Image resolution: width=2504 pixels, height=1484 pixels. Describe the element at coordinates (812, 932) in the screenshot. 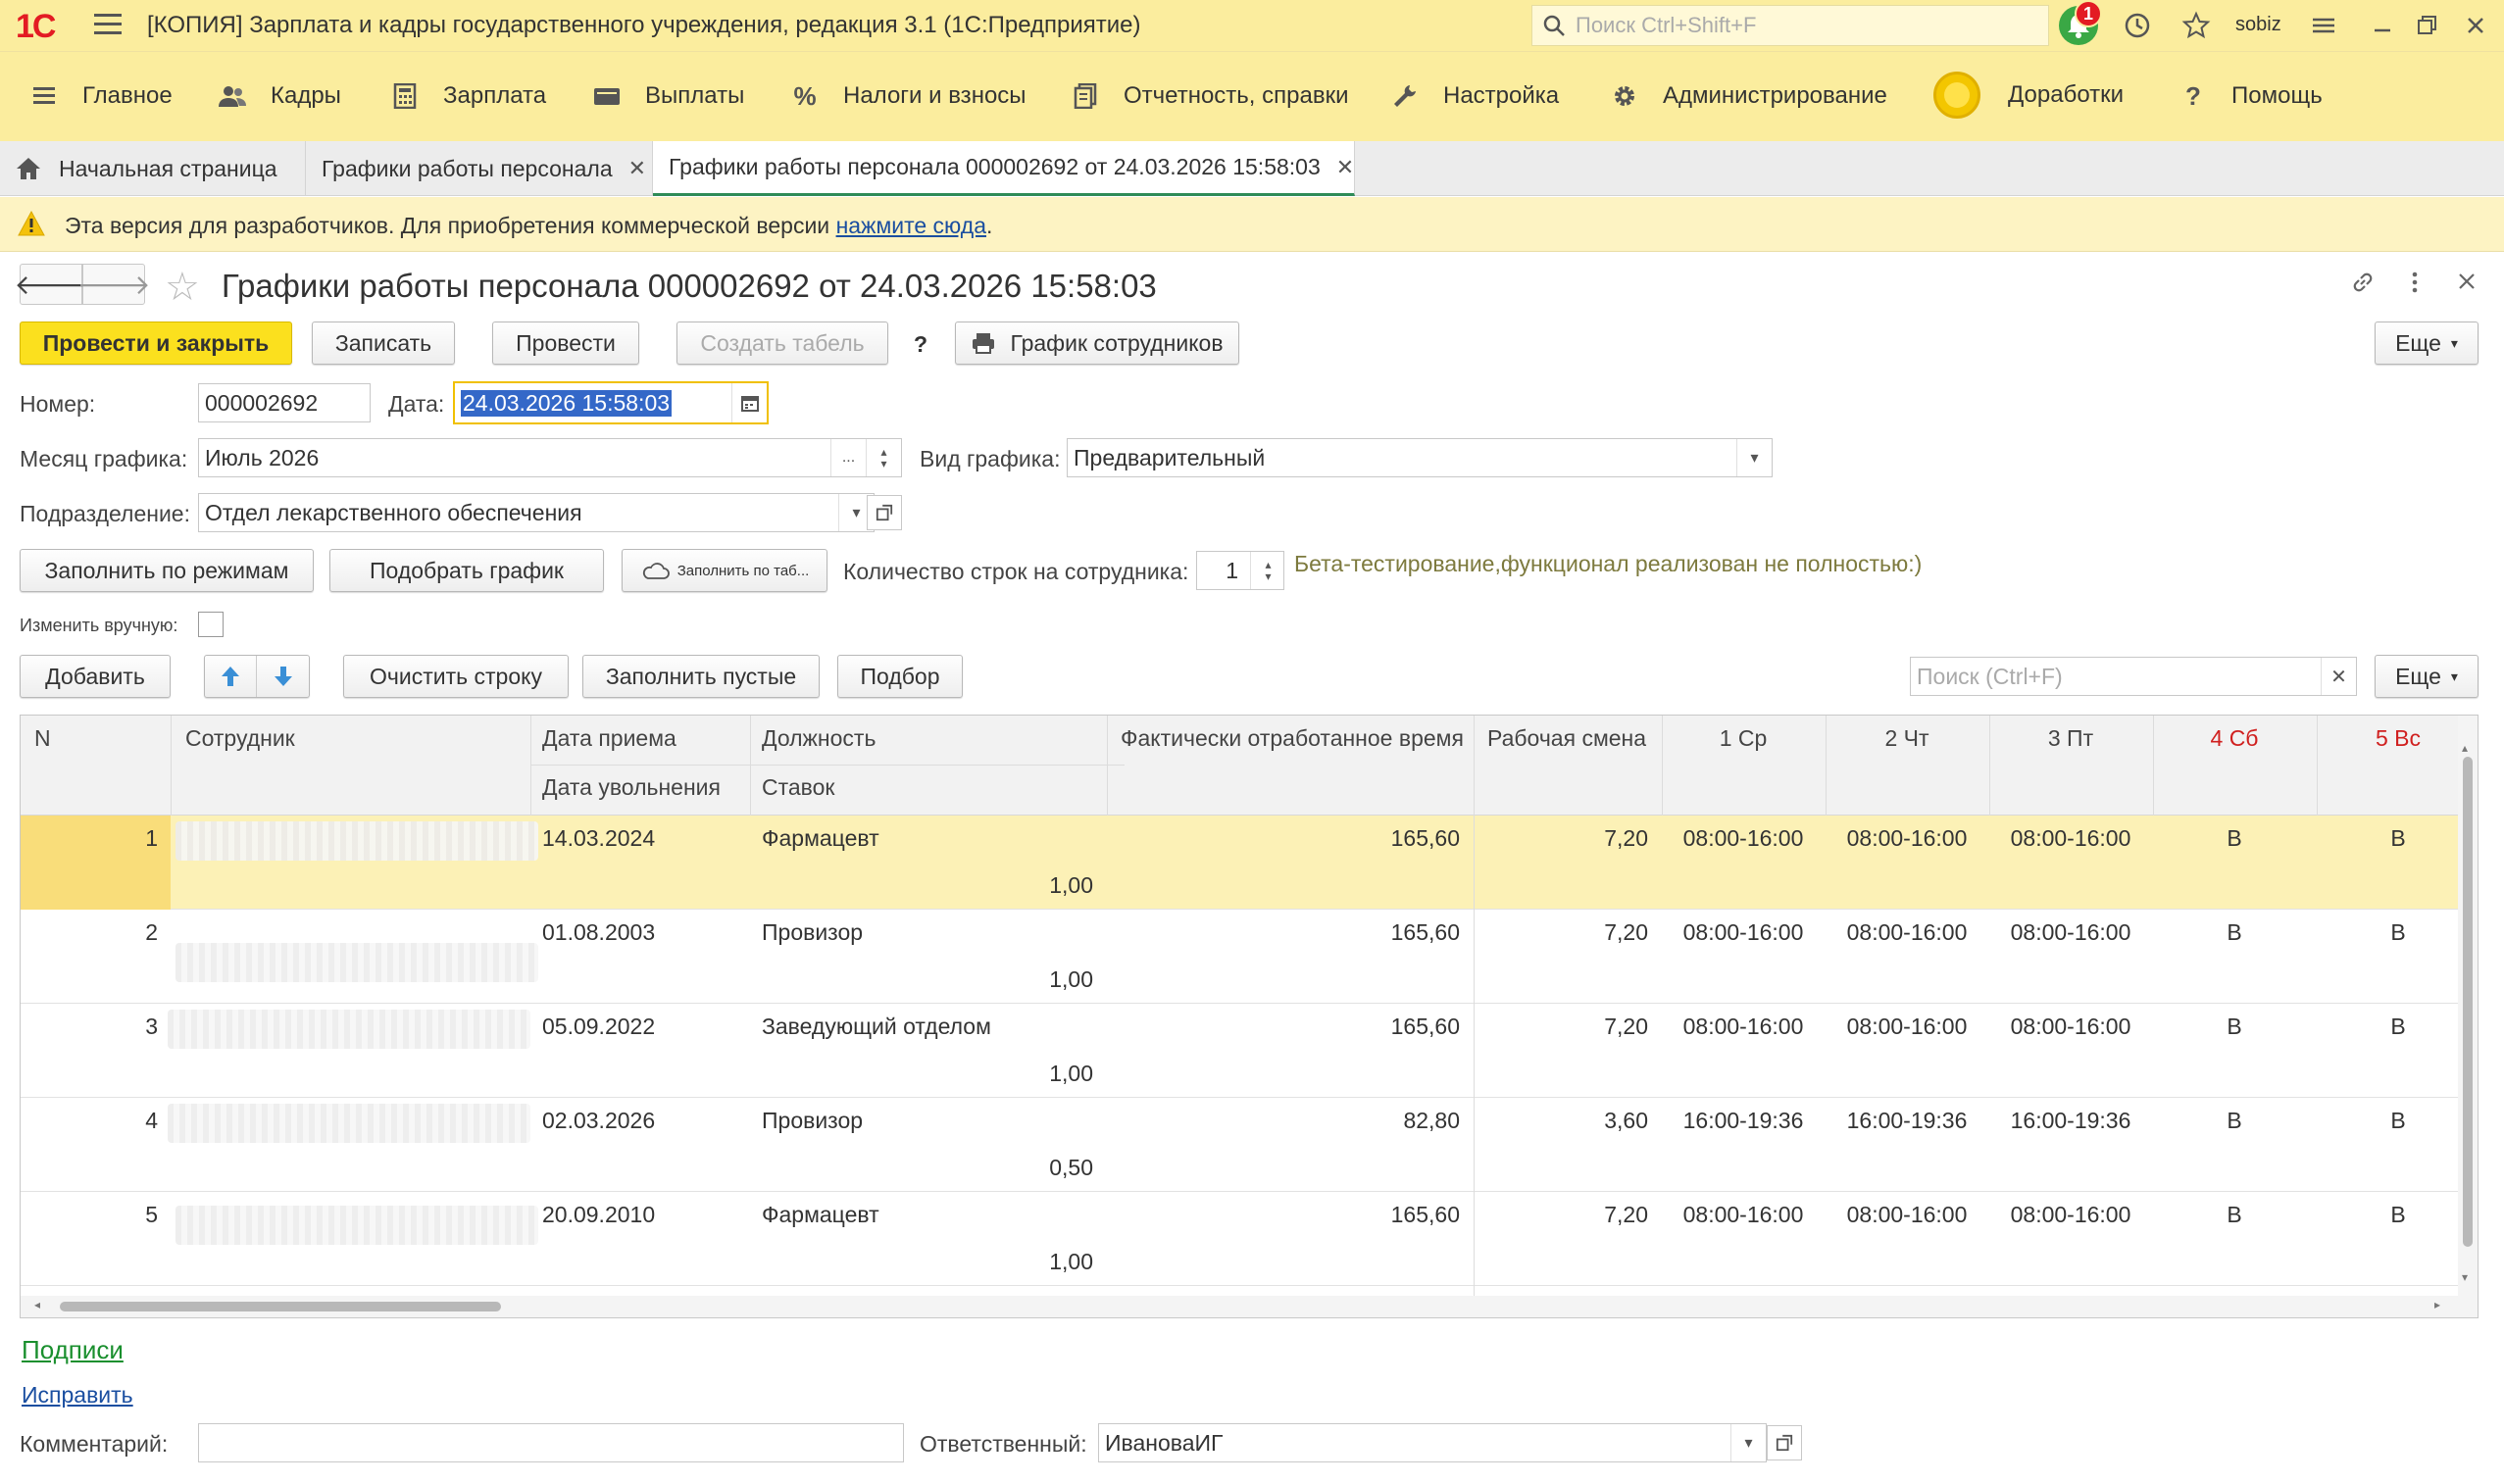

I see `position-cell: Провизор` at that location.